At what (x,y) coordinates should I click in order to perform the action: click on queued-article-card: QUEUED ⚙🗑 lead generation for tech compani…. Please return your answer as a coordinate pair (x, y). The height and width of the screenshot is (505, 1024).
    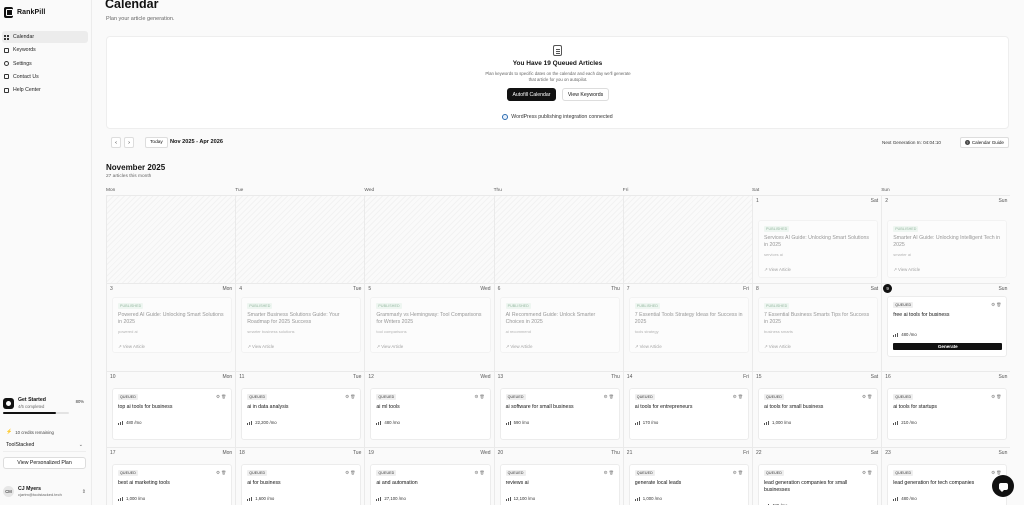
    Looking at the image, I should click on (947, 484).